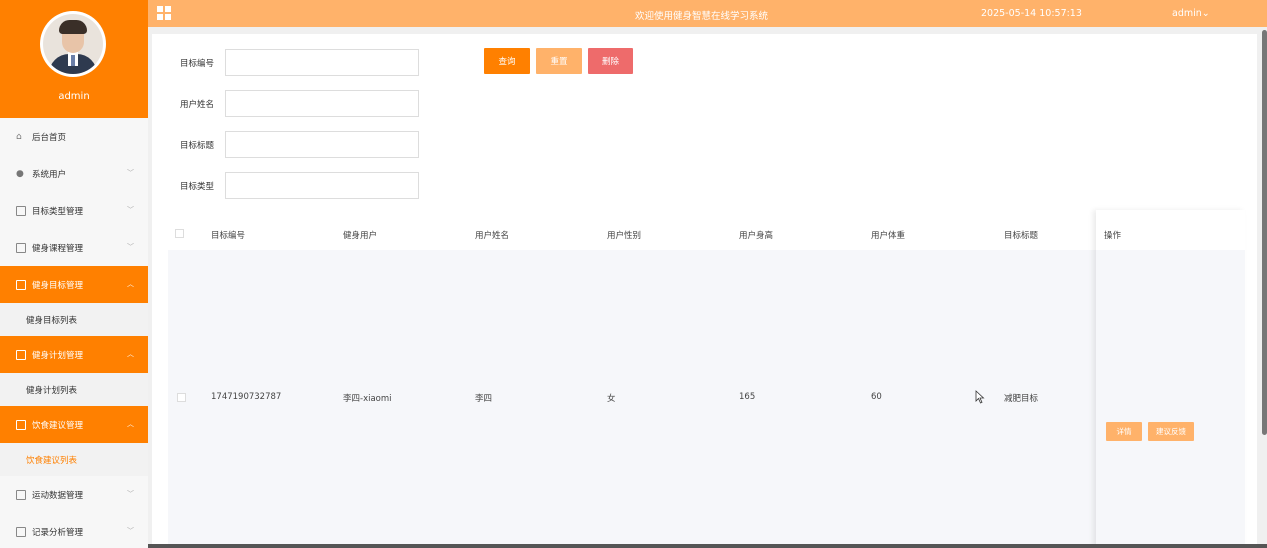 The height and width of the screenshot is (548, 1267). Describe the element at coordinates (58, 285) in the screenshot. I see `sidebar-item-label: 健身目标管理` at that location.